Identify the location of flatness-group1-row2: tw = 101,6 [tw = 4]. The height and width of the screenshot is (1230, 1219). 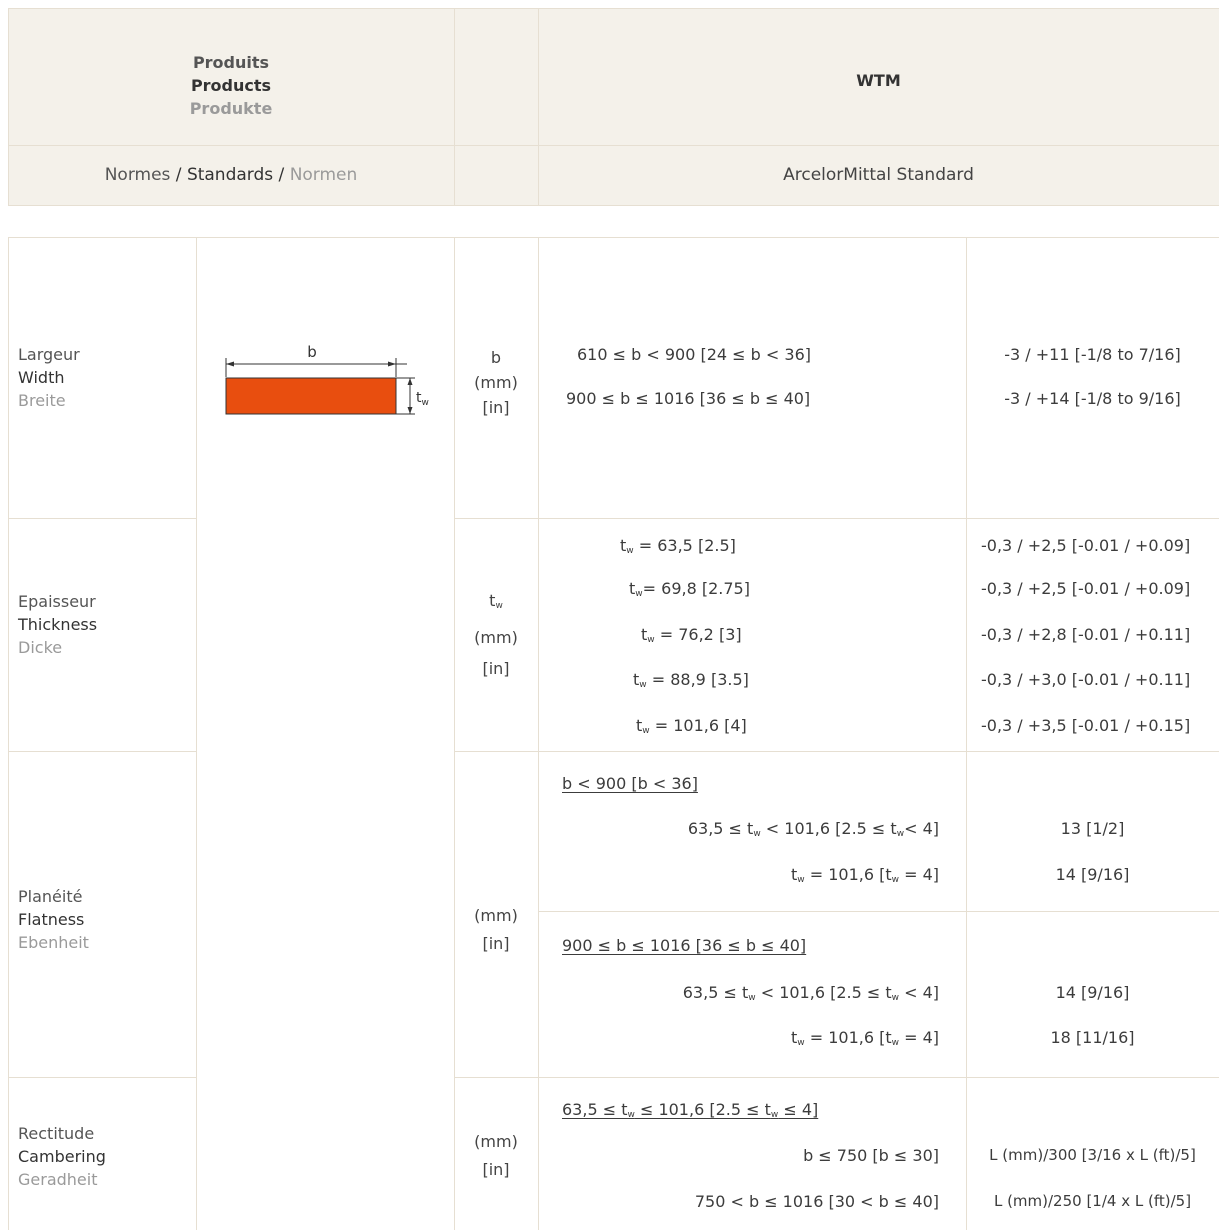
(864, 875).